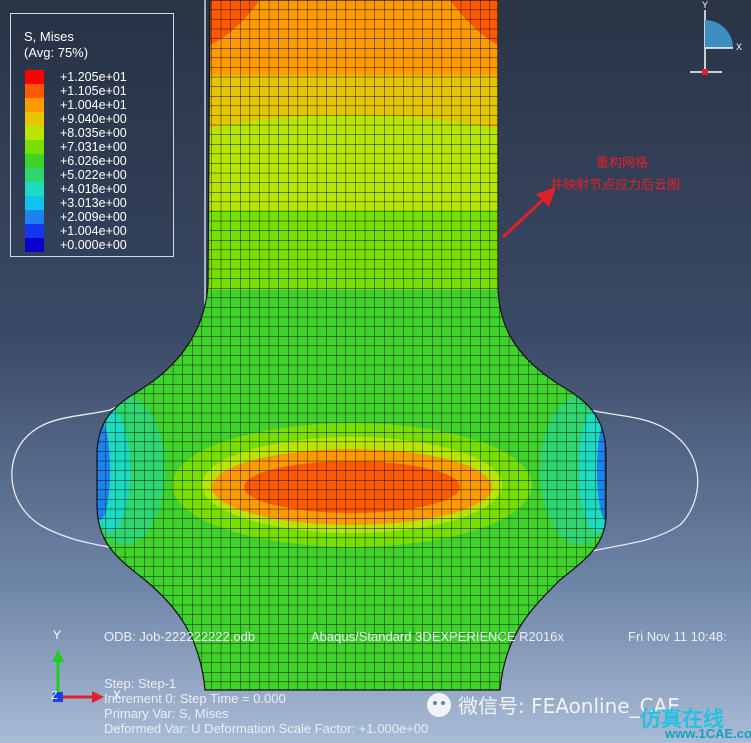 This screenshot has width=751, height=743. Describe the element at coordinates (93, 175) in the screenshot. I see `legend-value: +5.022e+00` at that location.